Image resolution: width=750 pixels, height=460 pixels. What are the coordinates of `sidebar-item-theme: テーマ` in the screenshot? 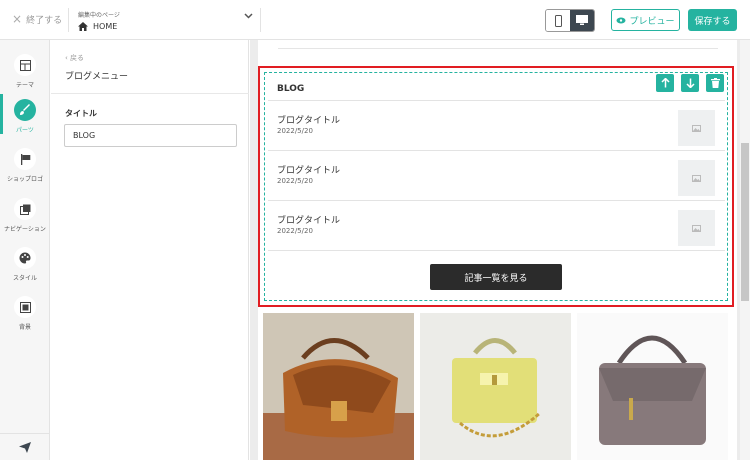 It's located at (25, 73).